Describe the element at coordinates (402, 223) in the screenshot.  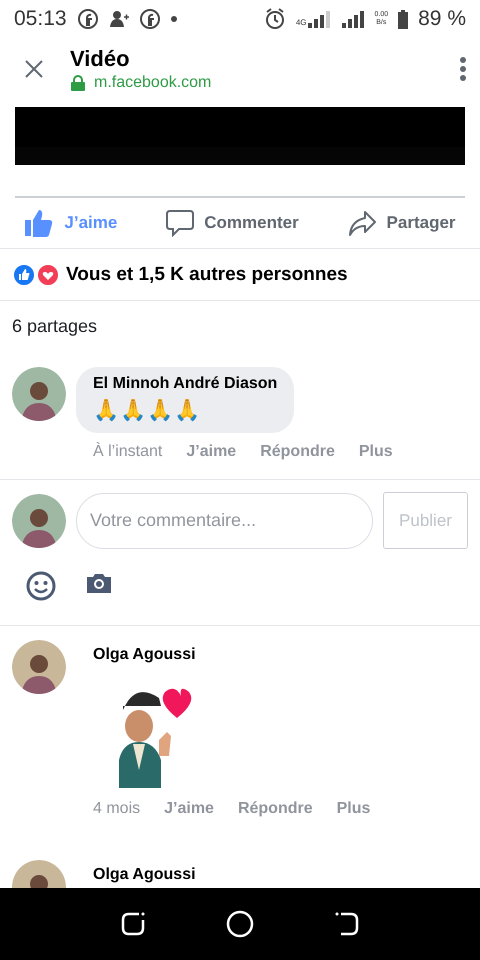
I see `share-button: Partager` at that location.